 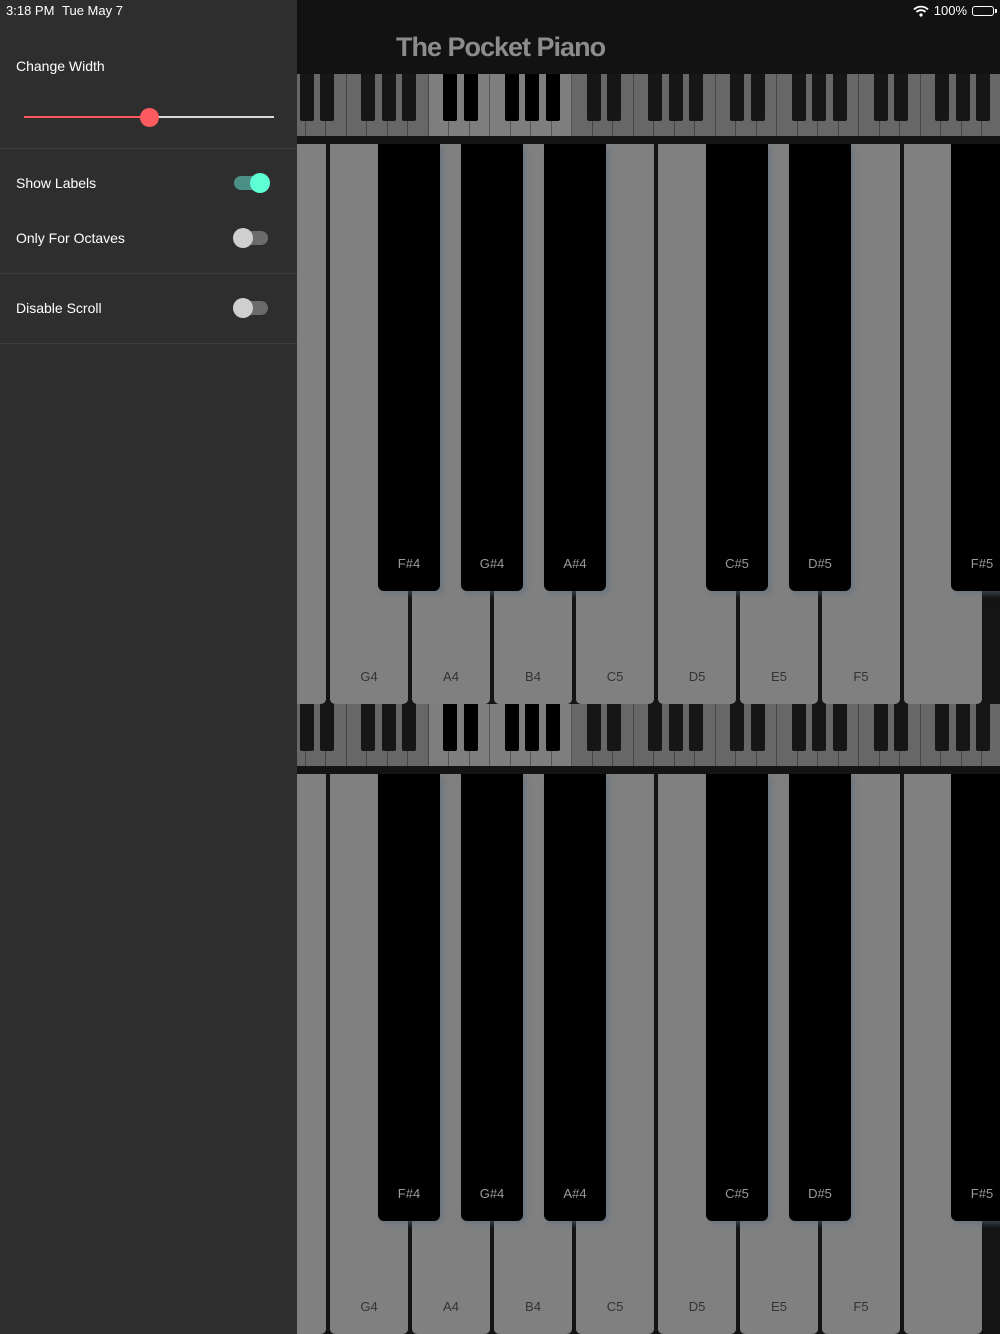 What do you see at coordinates (251, 238) in the screenshot?
I see `only-octaves-toggle` at bounding box center [251, 238].